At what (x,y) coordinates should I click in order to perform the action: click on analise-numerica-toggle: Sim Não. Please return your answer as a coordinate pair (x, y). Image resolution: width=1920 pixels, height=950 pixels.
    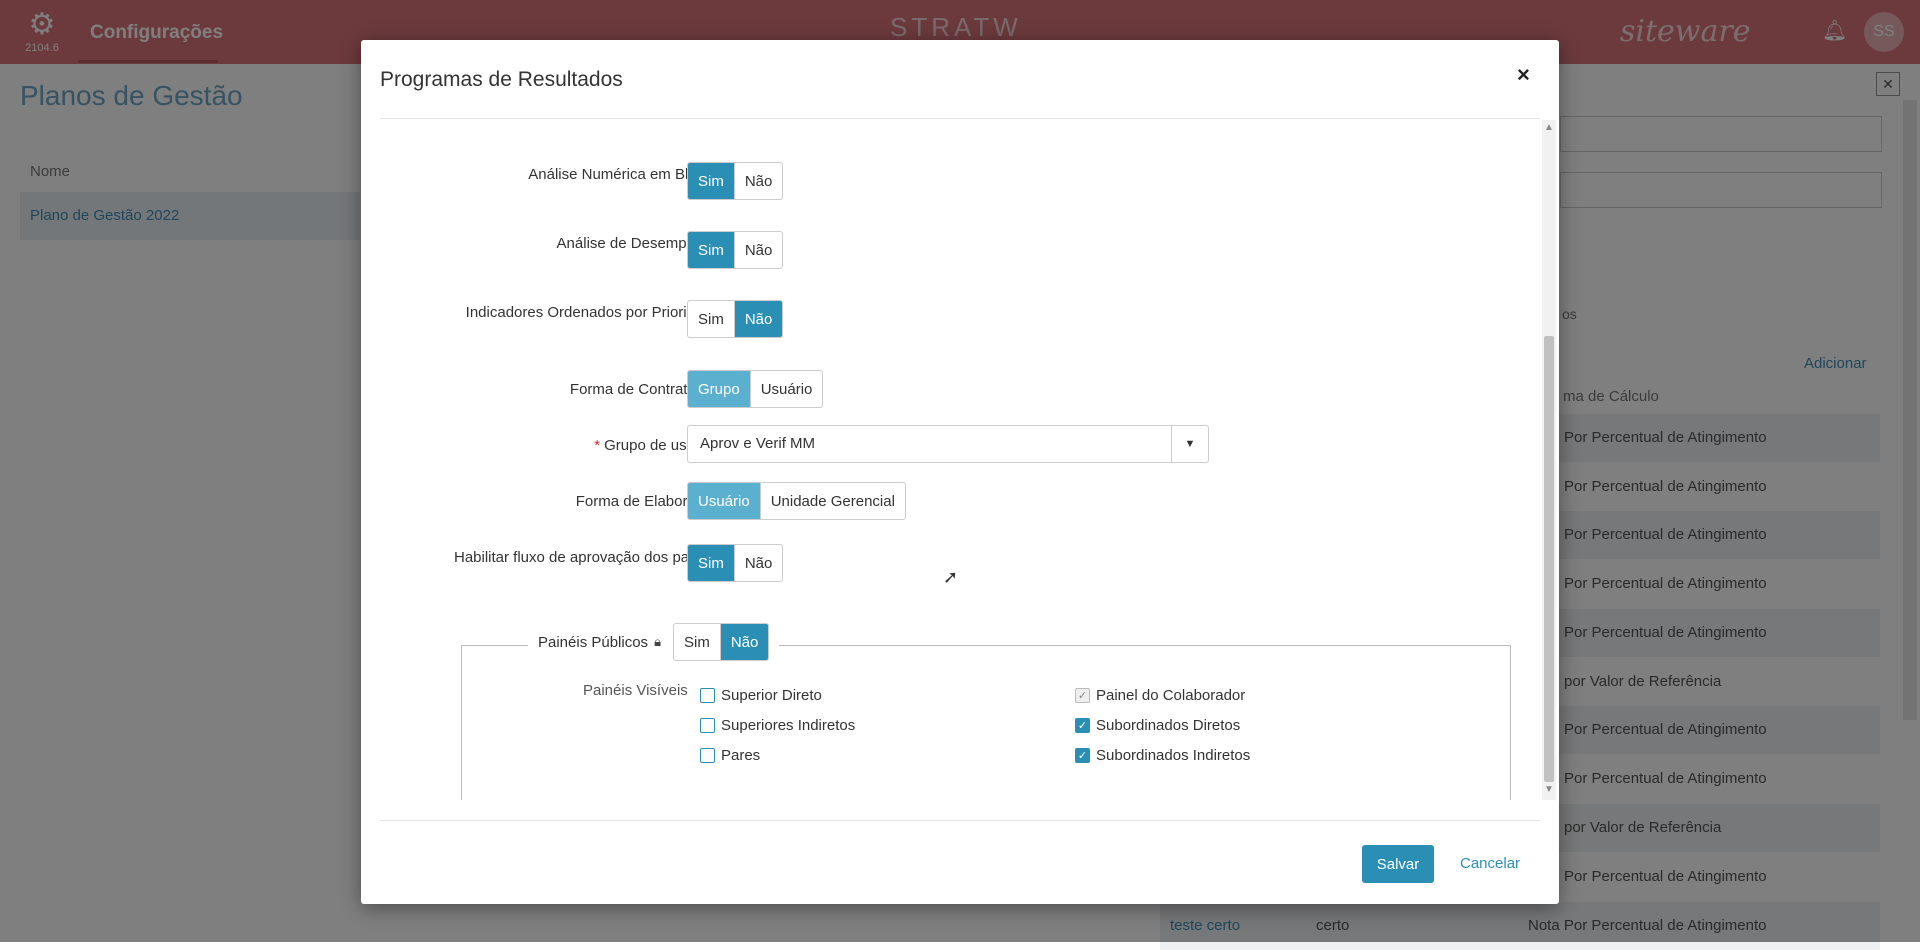
    Looking at the image, I should click on (735, 181).